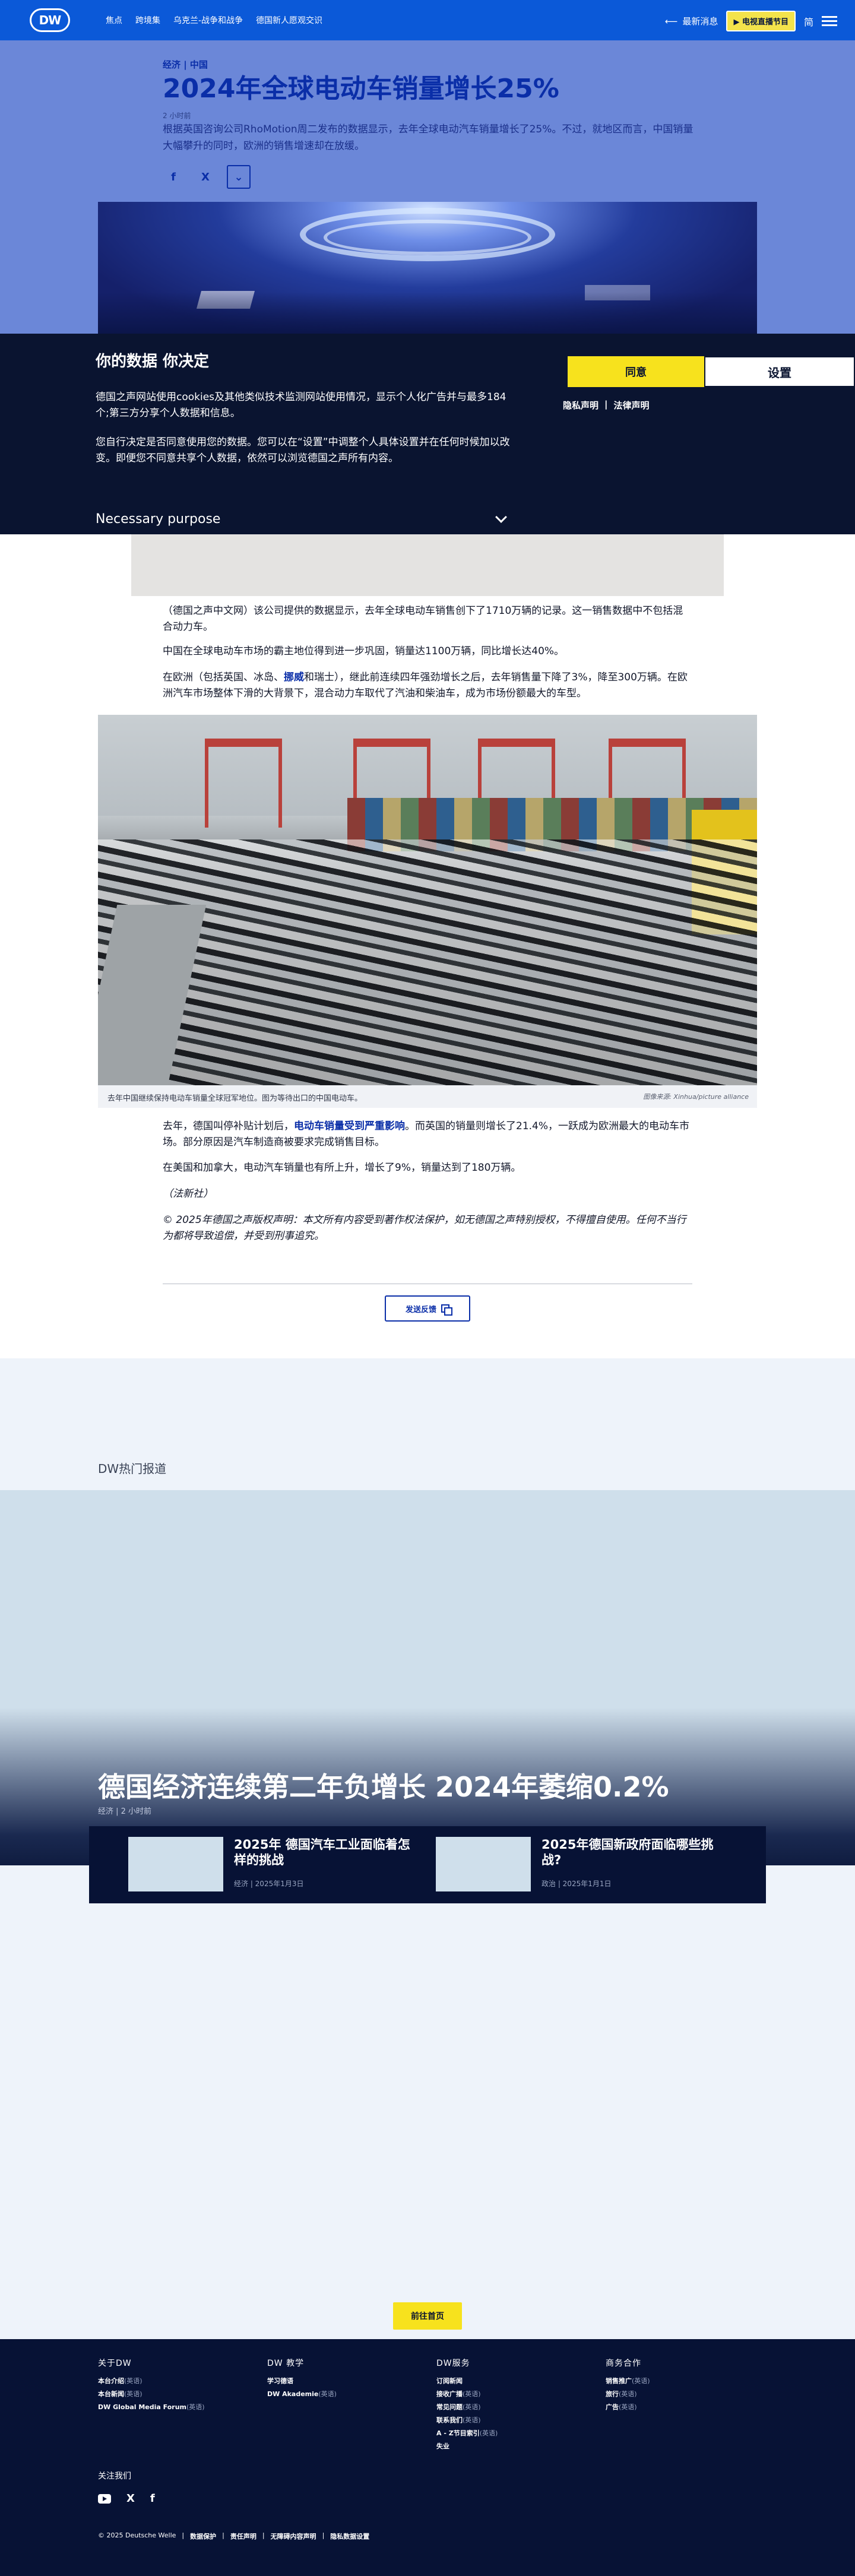 The image size is (855, 2576). I want to click on social-links: X f, so click(126, 2499).